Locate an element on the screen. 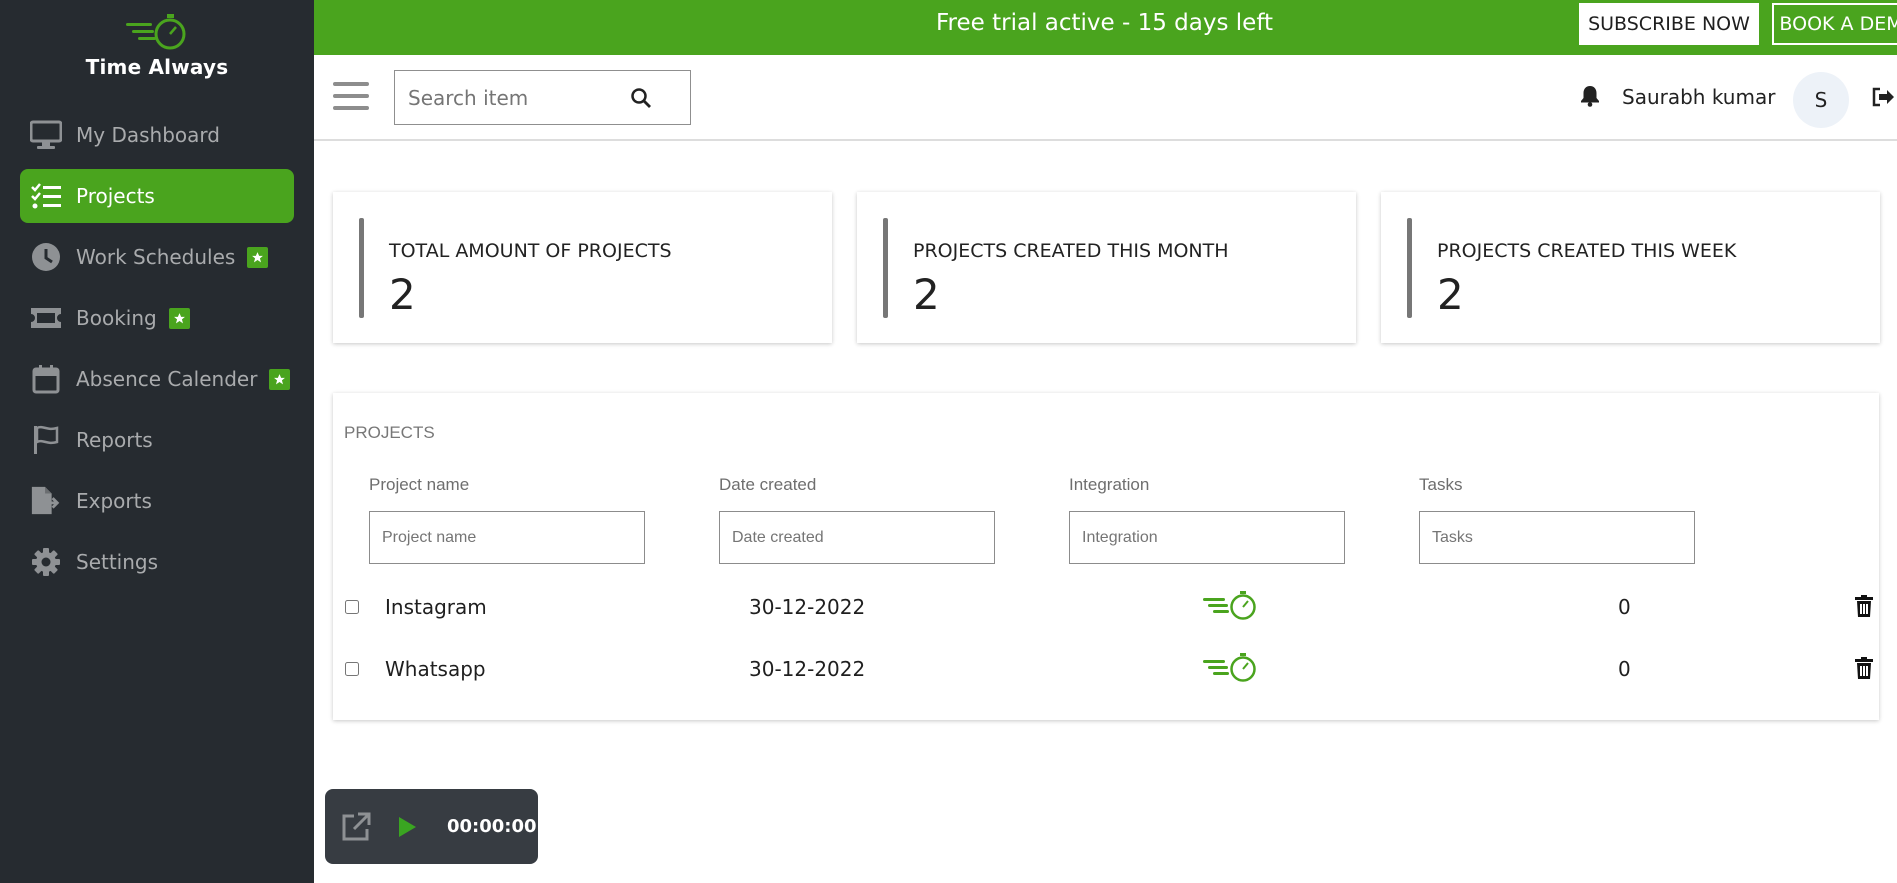 The image size is (1897, 883). table-row: Instagram 30-12-2022 0 is located at coordinates (1106, 611).